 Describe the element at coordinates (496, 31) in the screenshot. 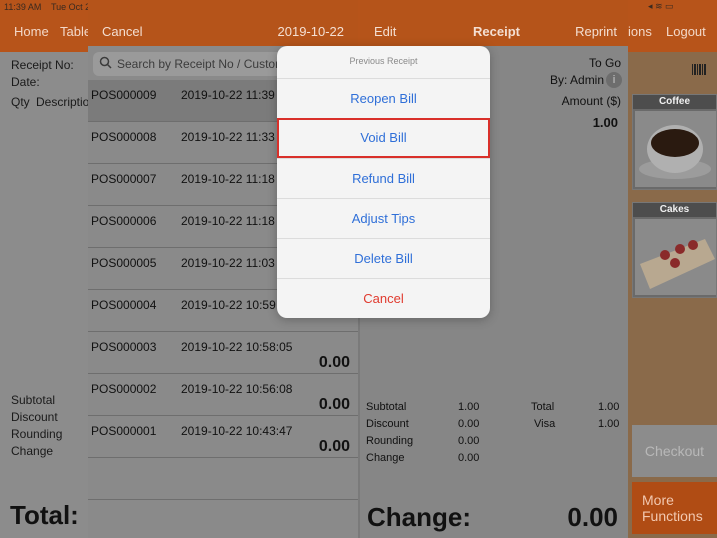

I see `receipt-title: Receipt` at that location.